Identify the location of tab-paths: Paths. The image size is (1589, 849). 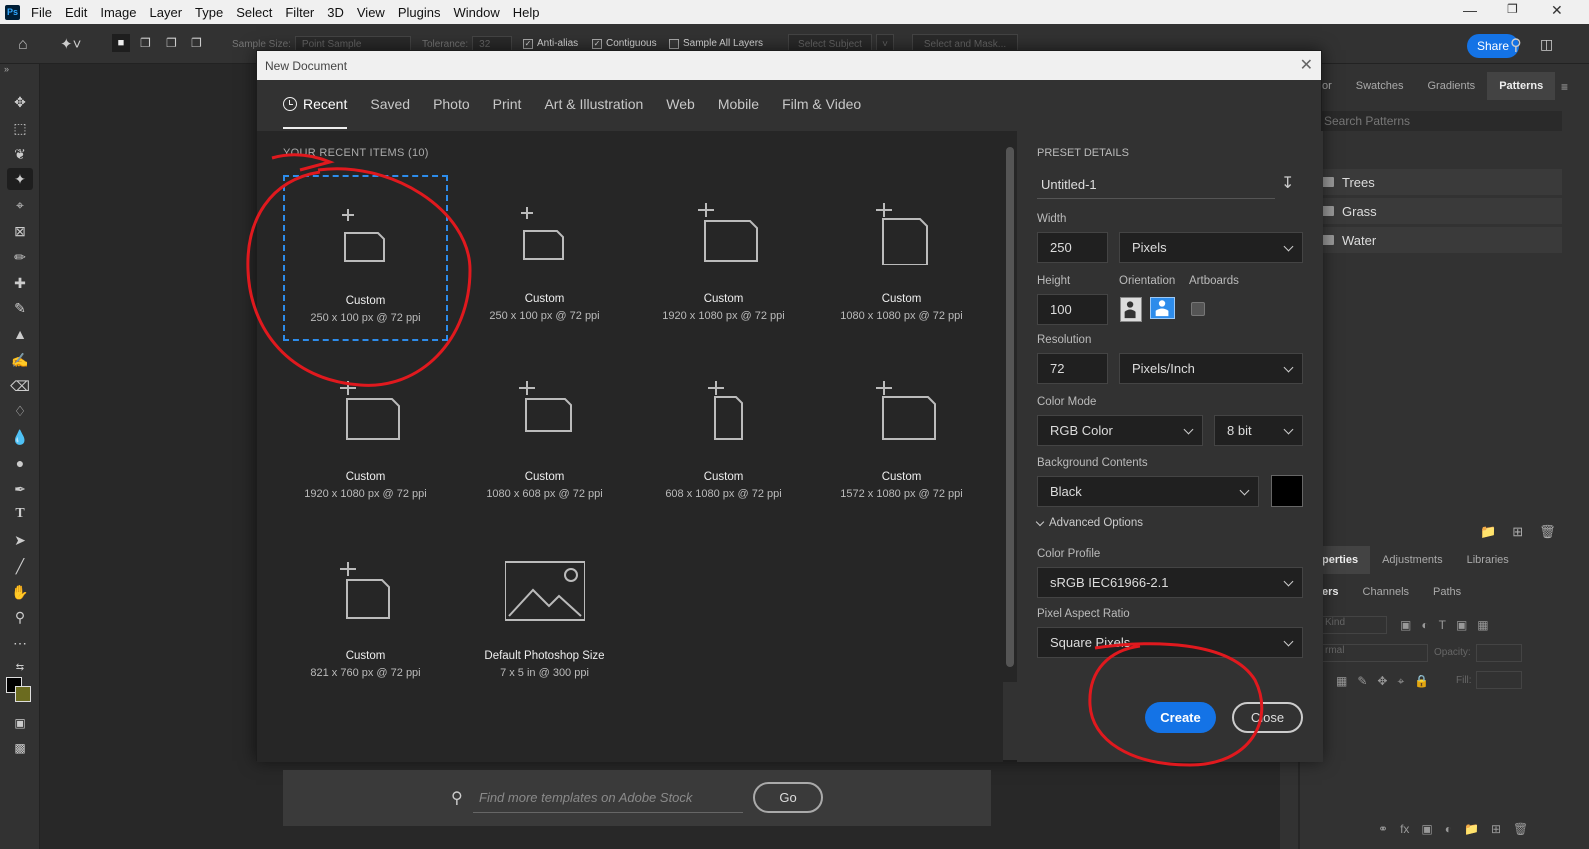
(1447, 592).